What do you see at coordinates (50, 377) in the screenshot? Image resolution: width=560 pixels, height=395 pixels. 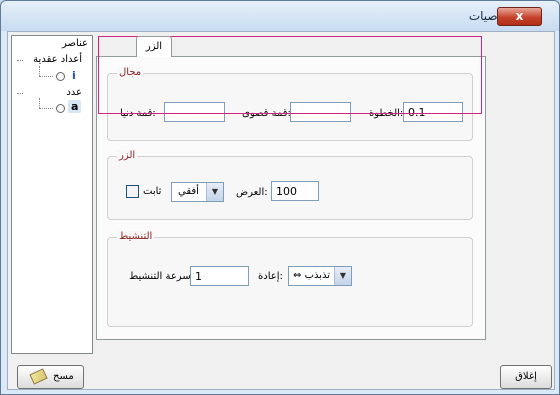 I see `delete-button: مسح` at bounding box center [50, 377].